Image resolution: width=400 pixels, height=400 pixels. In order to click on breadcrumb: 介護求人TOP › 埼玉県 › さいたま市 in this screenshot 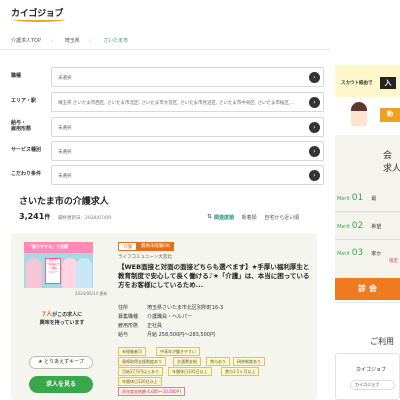, I will do `click(74, 40)`.